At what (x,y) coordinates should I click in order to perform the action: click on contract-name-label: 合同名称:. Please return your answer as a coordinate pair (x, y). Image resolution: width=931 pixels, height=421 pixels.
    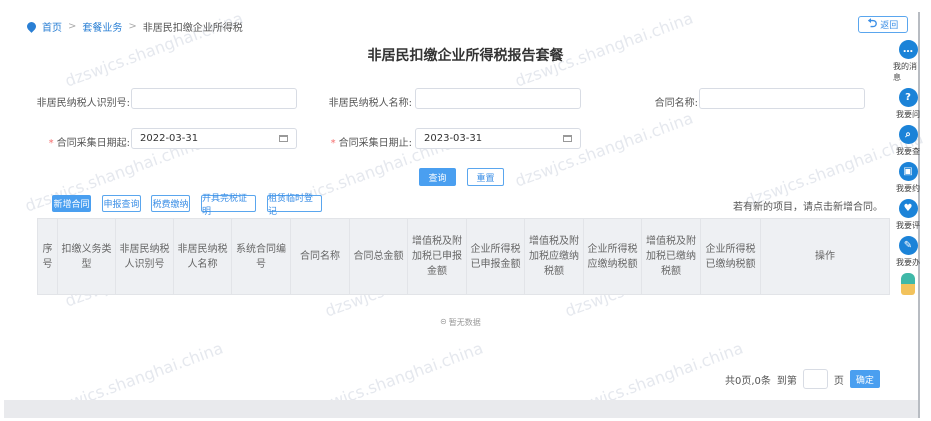
    Looking at the image, I should click on (676, 103).